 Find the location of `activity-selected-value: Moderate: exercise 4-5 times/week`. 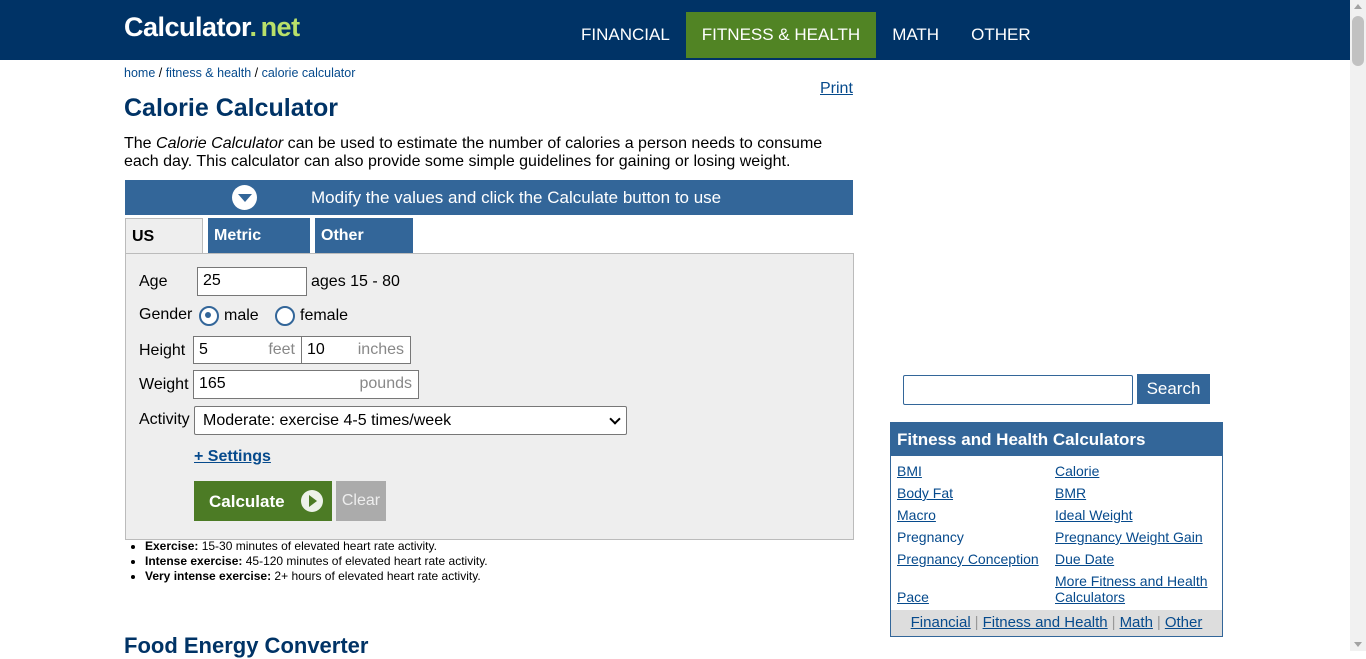

activity-selected-value: Moderate: exercise 4-5 times/week is located at coordinates (327, 420).